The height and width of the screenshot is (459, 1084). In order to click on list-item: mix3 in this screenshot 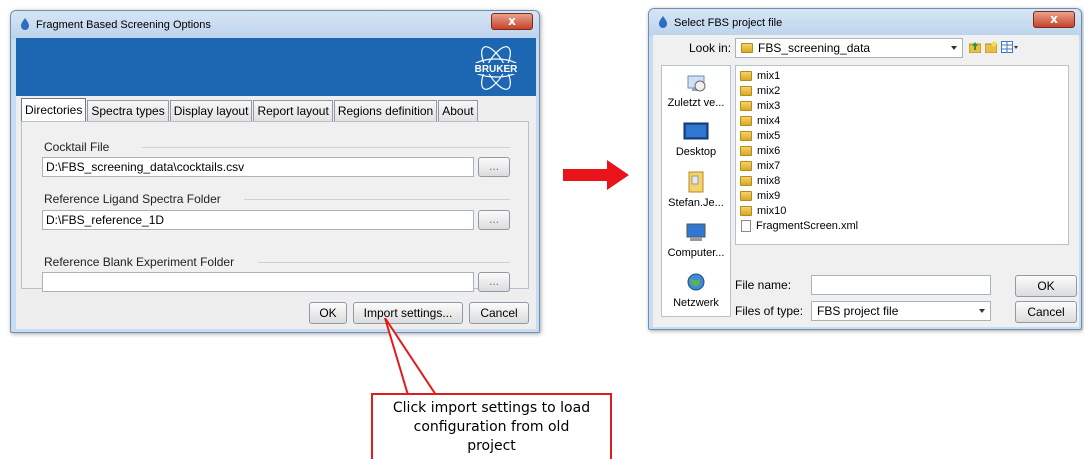, I will do `click(760, 106)`.